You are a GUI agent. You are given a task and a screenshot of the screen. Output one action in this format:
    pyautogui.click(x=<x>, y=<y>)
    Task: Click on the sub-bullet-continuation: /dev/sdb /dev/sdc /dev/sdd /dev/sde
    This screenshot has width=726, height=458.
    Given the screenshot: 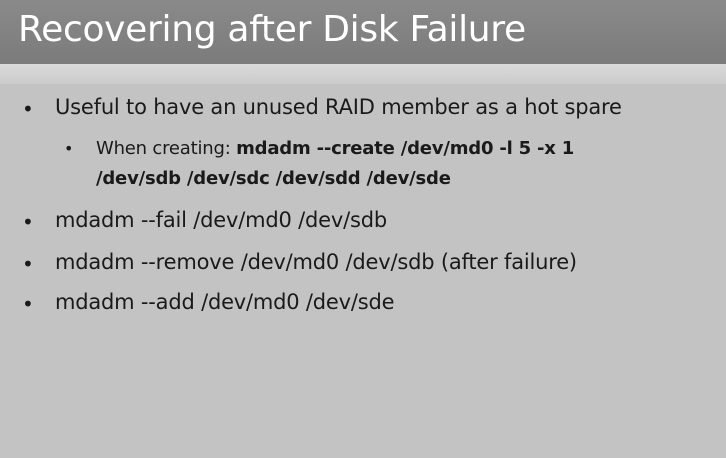 What is the action you would take?
    pyautogui.click(x=363, y=181)
    